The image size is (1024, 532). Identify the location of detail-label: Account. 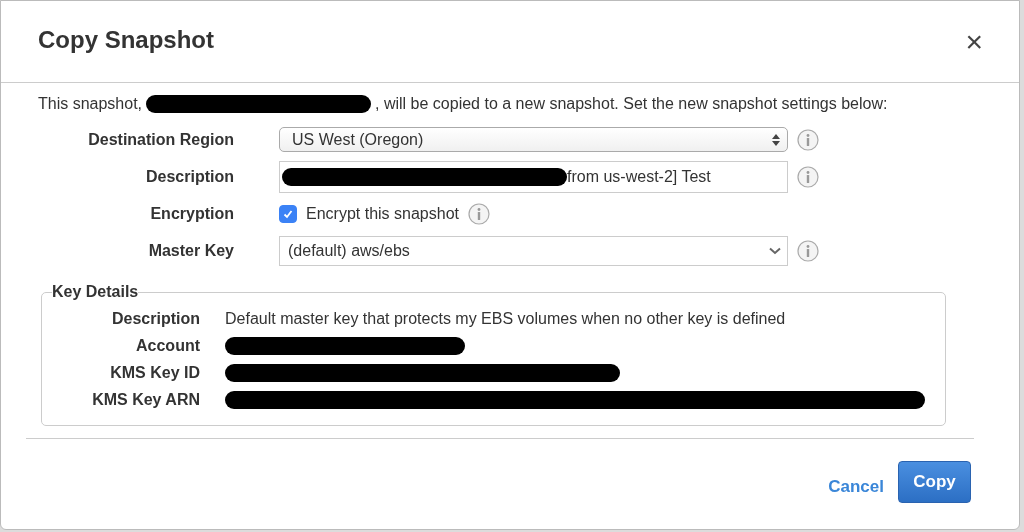
(167, 346).